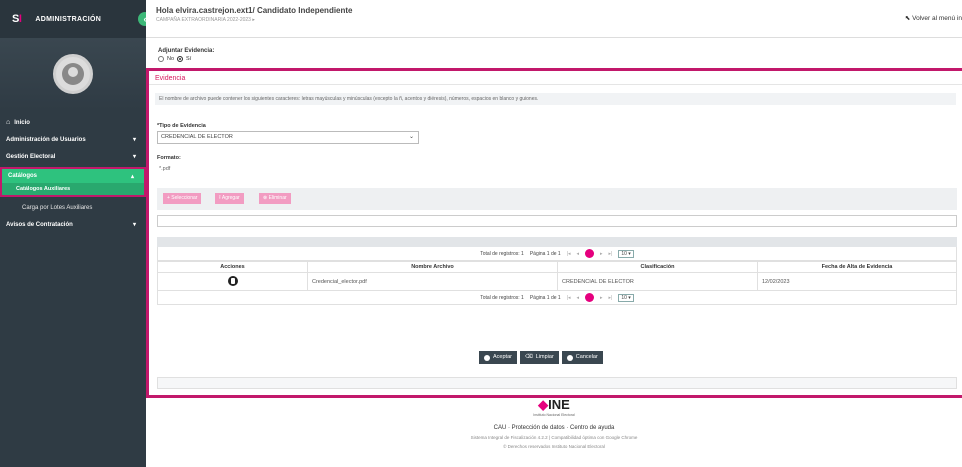  What do you see at coordinates (933, 18) in the screenshot?
I see `back-to-menu-link: ⬉ Volver al menú in` at bounding box center [933, 18].